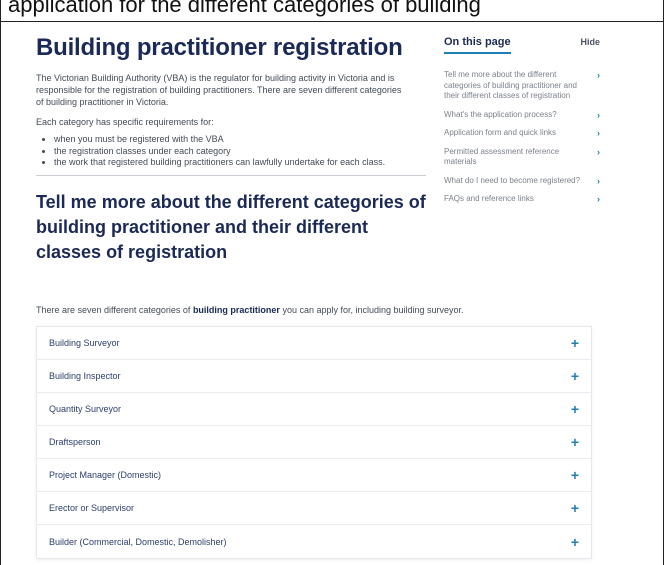  I want to click on toc-link-become-registered: What do I need to become registered? ›, so click(522, 181).